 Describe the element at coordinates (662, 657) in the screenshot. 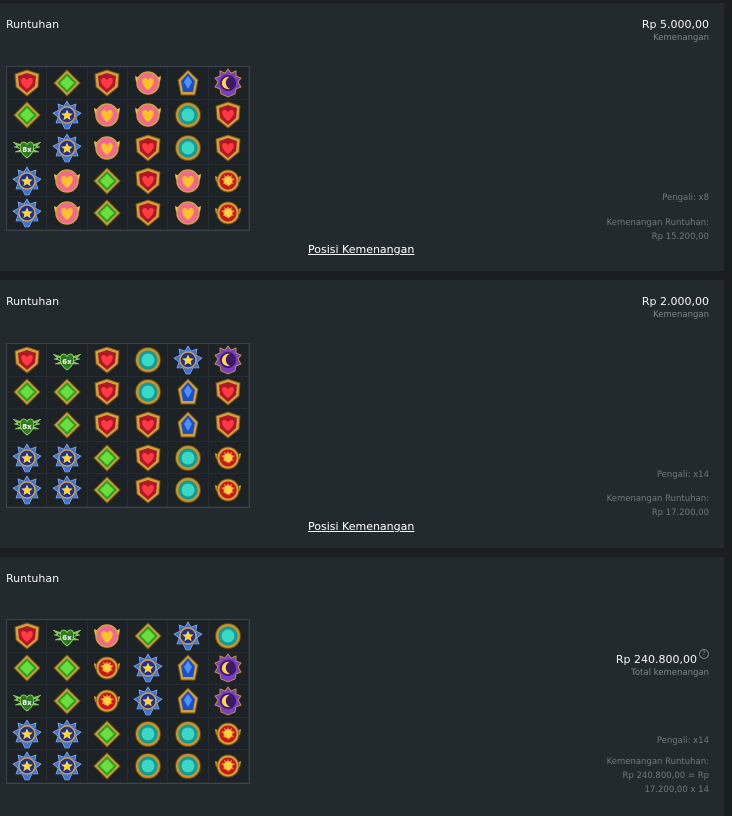

I see `total-win-amount: Rp 240.800,00?` at that location.